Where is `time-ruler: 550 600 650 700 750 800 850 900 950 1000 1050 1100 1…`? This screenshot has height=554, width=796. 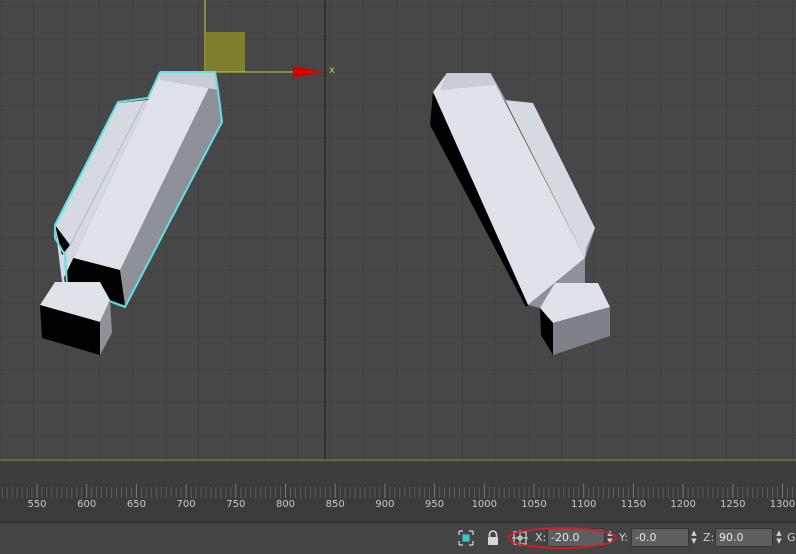 time-ruler: 550 600 650 700 750 800 850 900 950 1000 1050 1100 1… is located at coordinates (398, 503).